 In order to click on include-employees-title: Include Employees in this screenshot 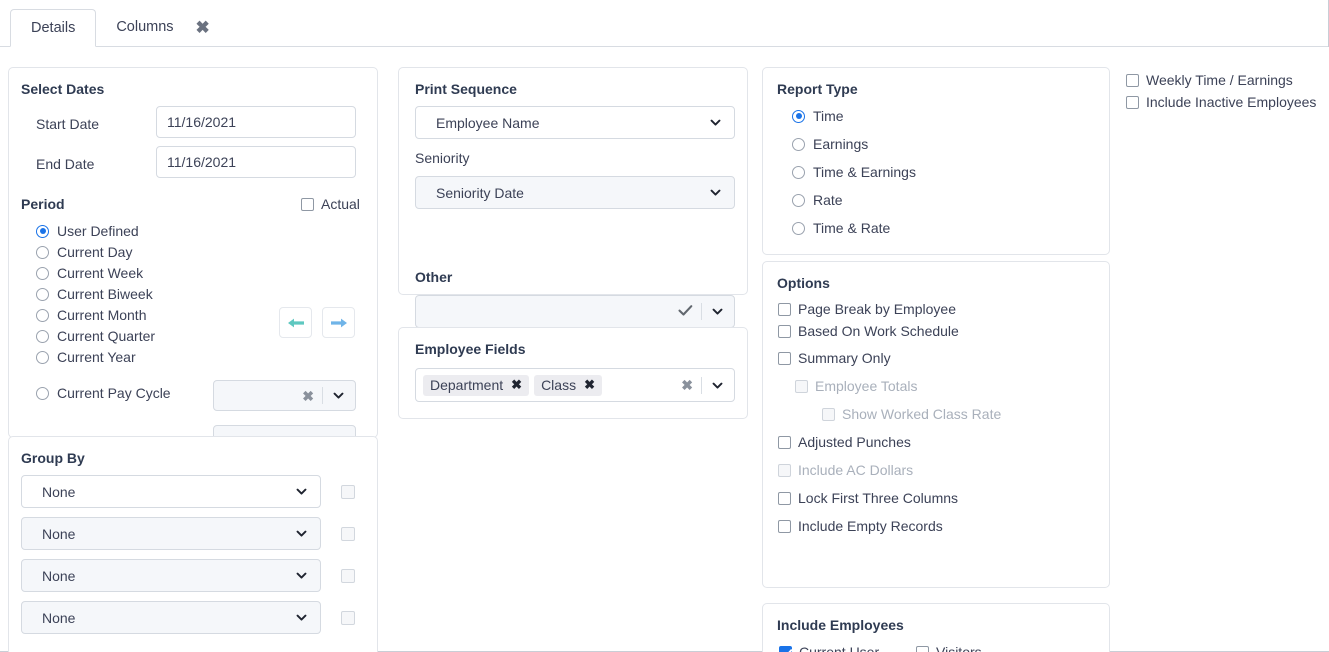, I will do `click(840, 625)`.